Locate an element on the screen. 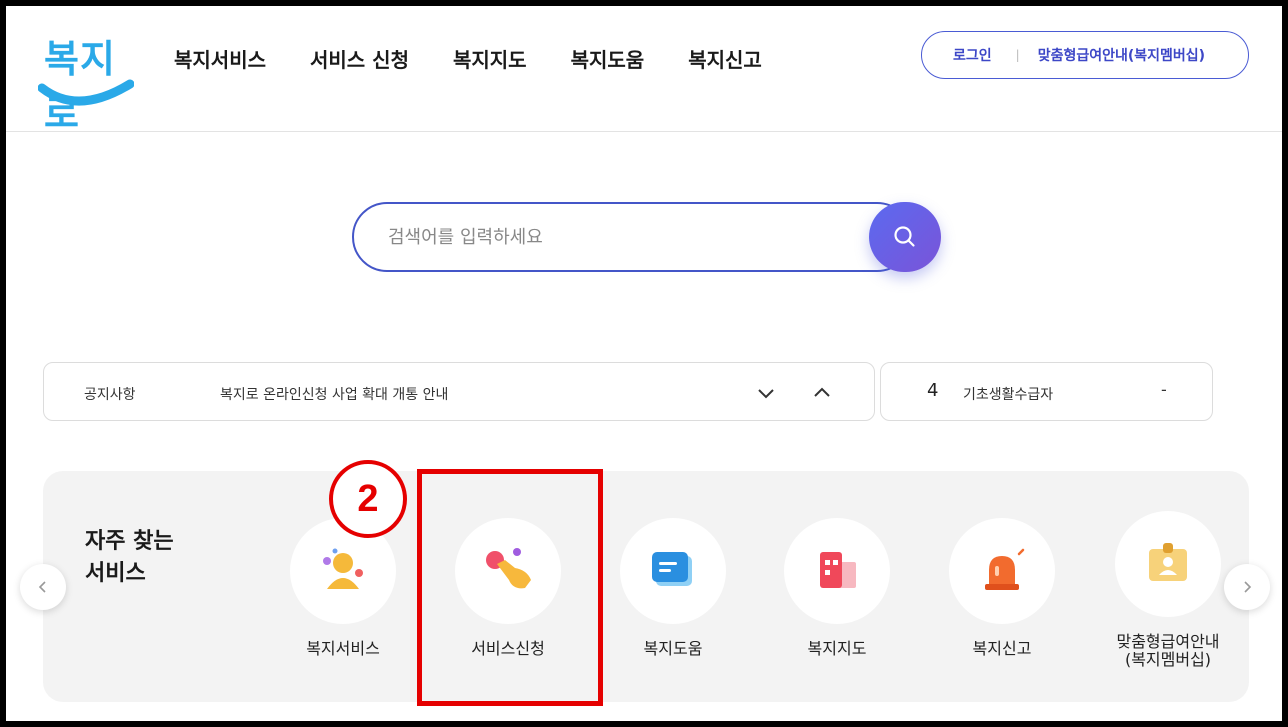 This screenshot has height=727, width=1288. rank-number: 4 is located at coordinates (933, 390).